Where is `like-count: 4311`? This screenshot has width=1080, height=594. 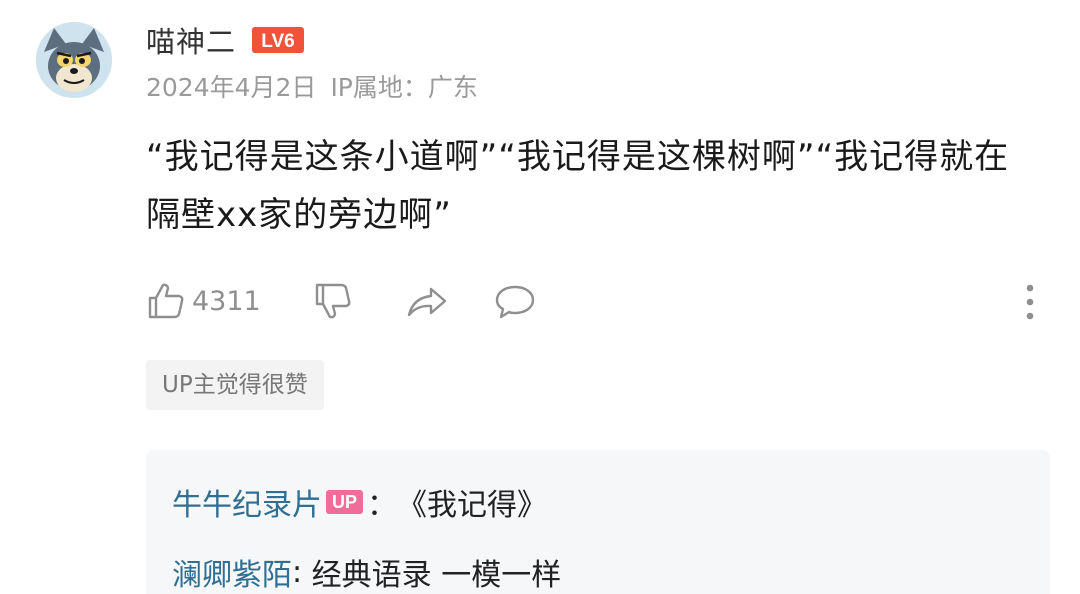 like-count: 4311 is located at coordinates (226, 301).